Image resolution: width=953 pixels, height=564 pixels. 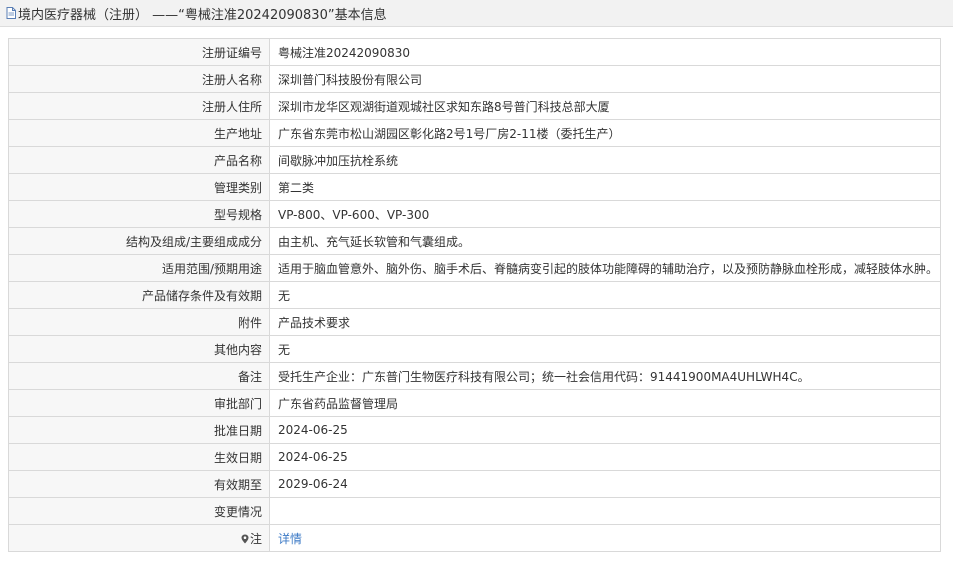 I want to click on note-label: 注, so click(x=255, y=538).